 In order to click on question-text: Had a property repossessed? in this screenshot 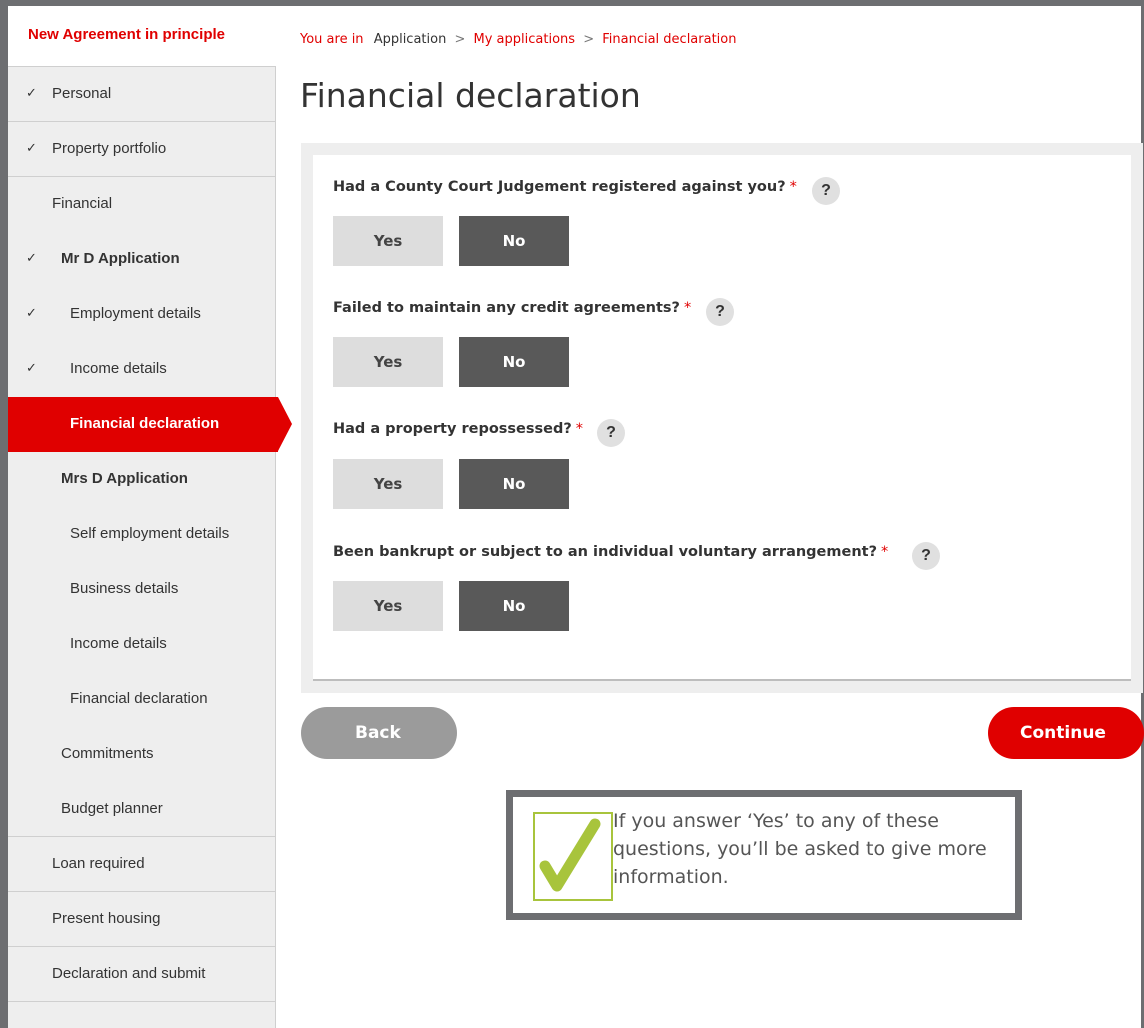, I will do `click(452, 429)`.